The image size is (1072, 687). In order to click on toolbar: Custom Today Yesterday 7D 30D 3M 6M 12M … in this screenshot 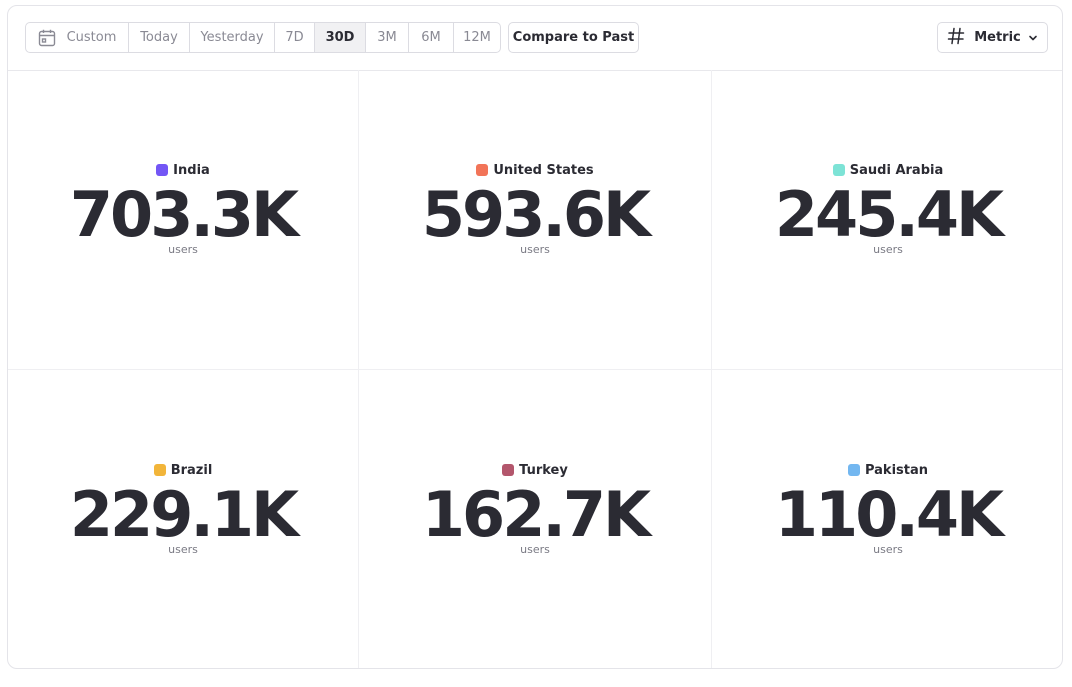, I will do `click(535, 38)`.